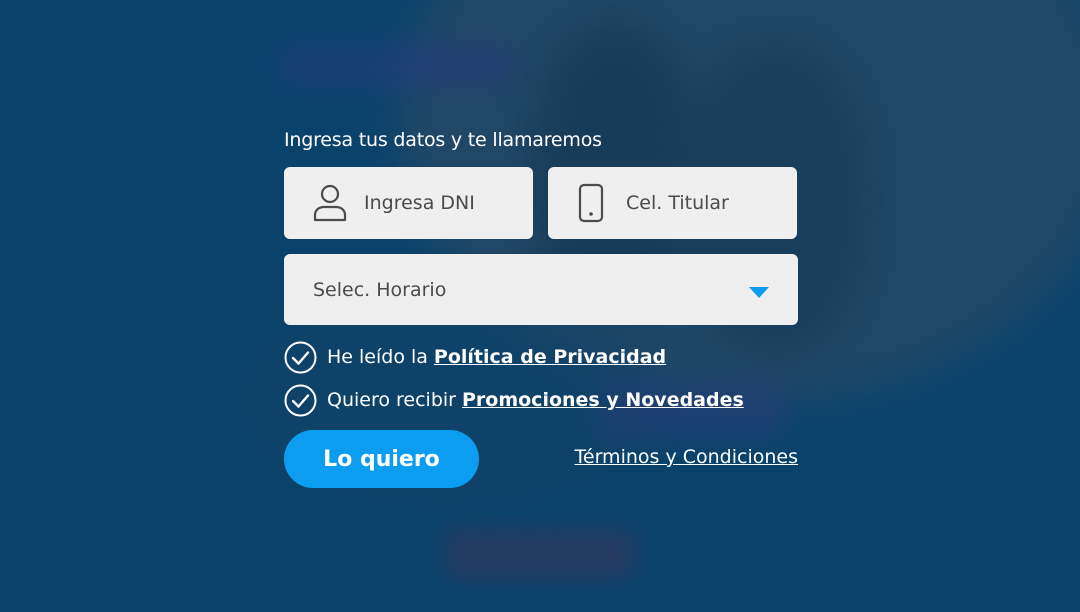 The height and width of the screenshot is (612, 1080). Describe the element at coordinates (591, 203) in the screenshot. I see `smartphone-icon` at that location.